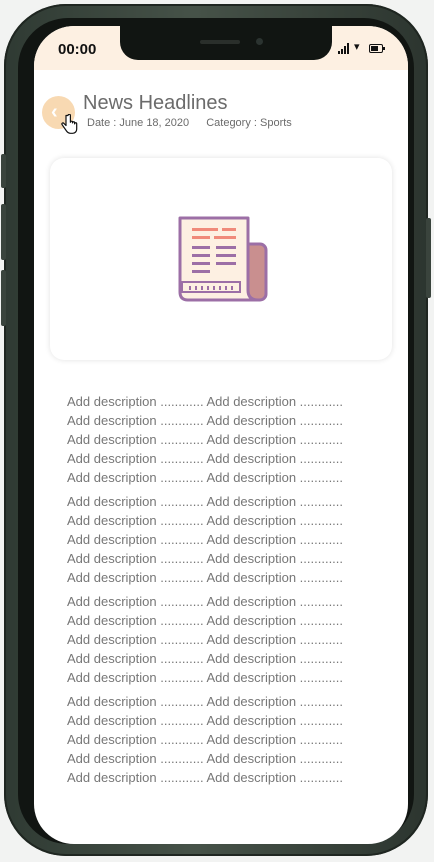 This screenshot has height=862, width=434. What do you see at coordinates (3, 232) in the screenshot?
I see `volume-up-button` at bounding box center [3, 232].